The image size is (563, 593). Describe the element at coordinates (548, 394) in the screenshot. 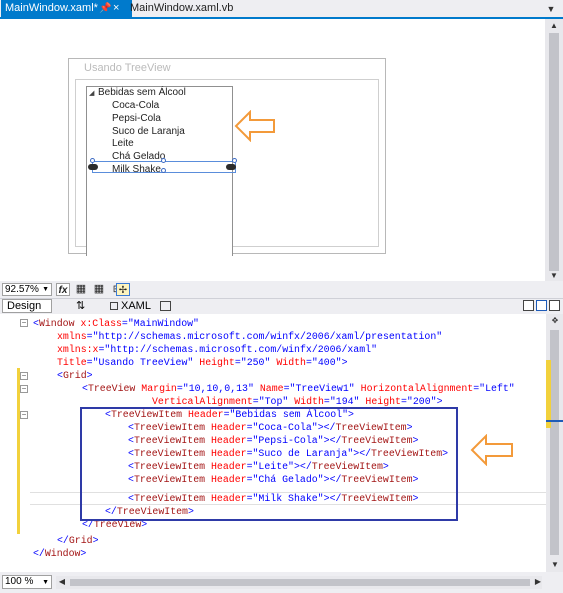

I see `change-marker` at that location.